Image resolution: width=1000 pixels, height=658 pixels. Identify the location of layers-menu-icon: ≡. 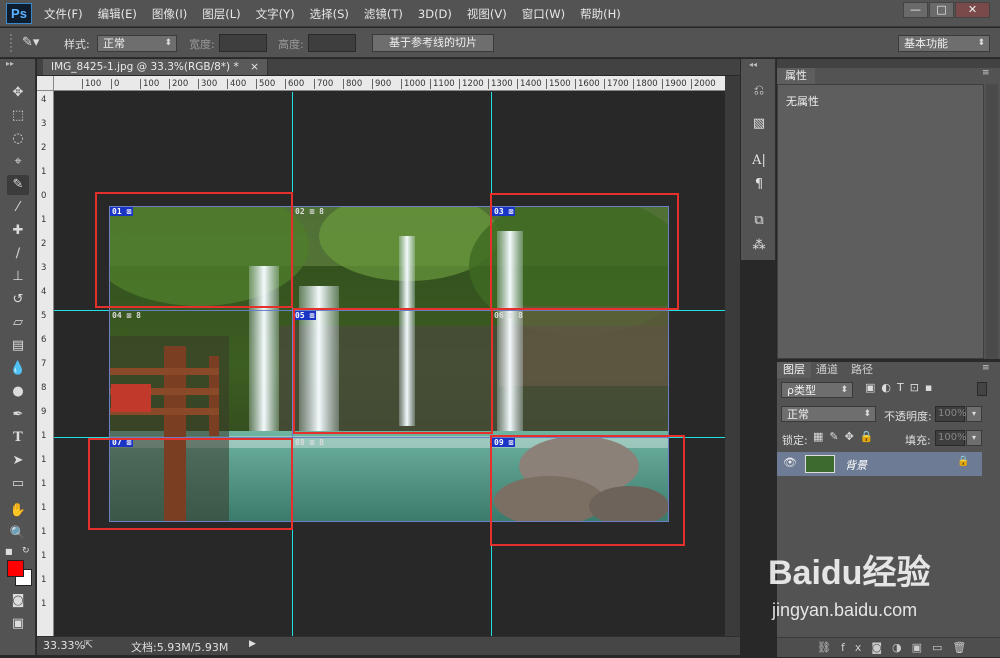
(986, 368).